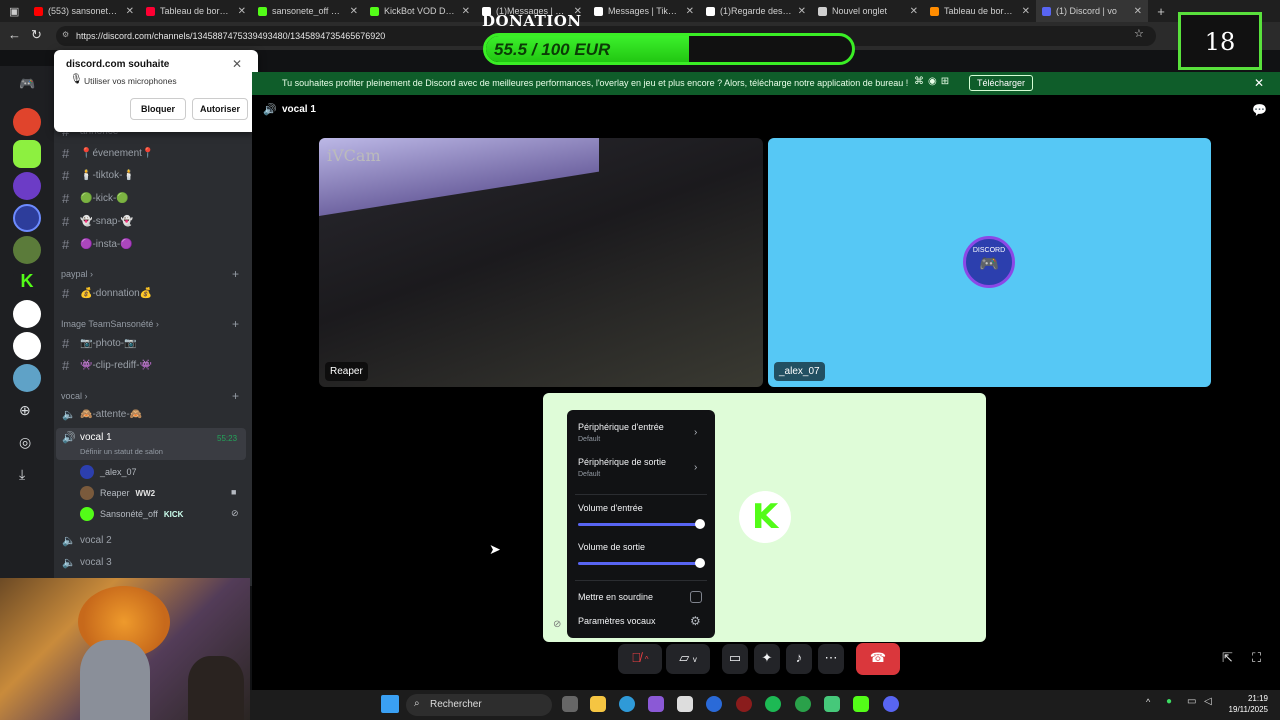 Image resolution: width=1280 pixels, height=720 pixels. I want to click on output-device-item: Périphérique de sortie, so click(622, 462).